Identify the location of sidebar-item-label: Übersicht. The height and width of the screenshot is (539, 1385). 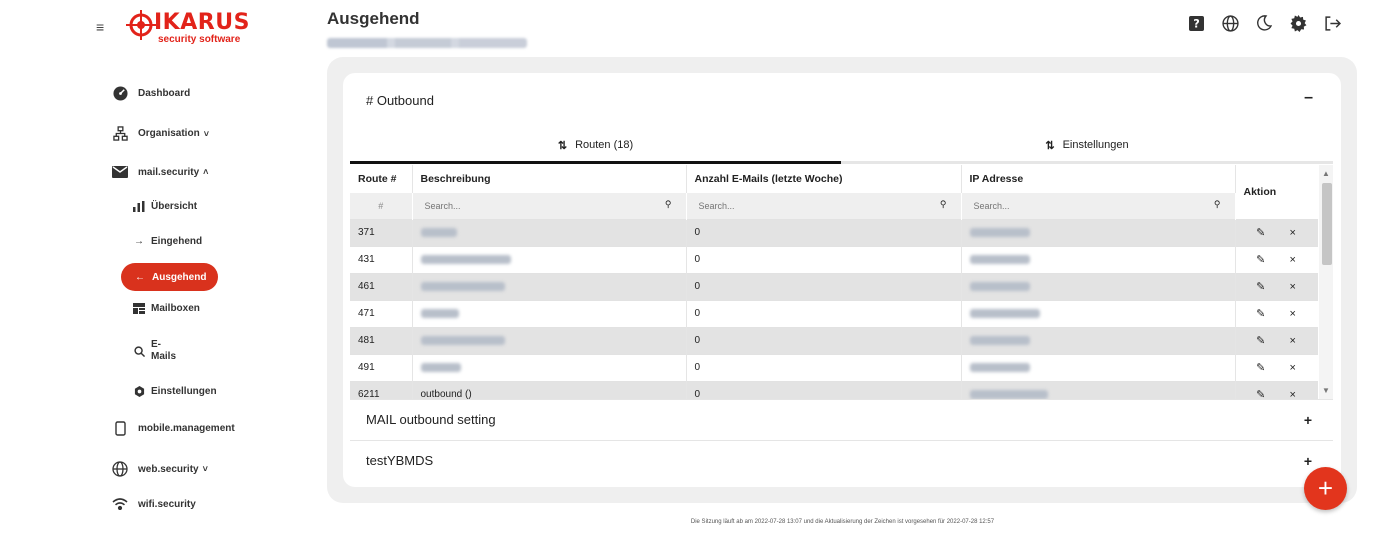
(174, 206).